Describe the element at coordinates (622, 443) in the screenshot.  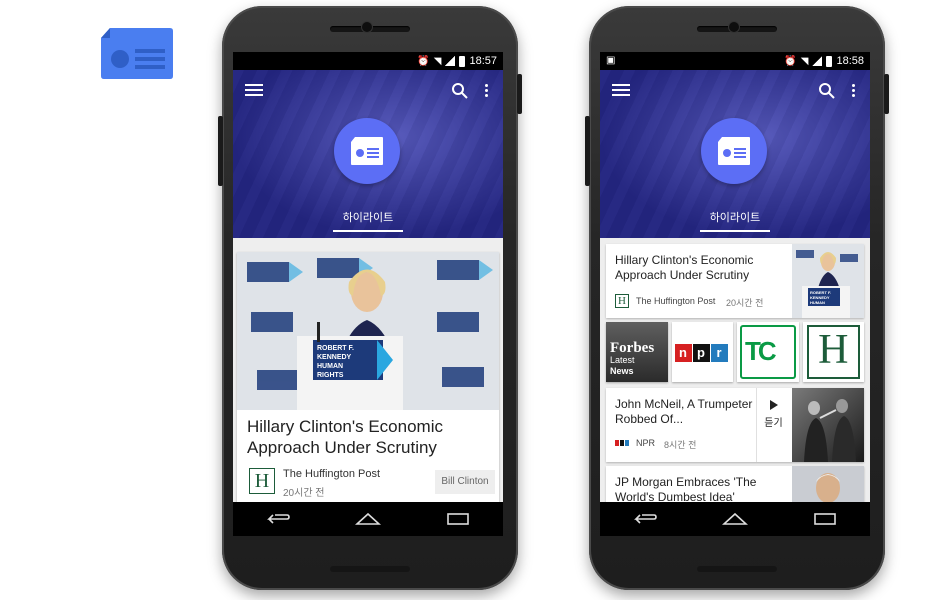
I see `npr-small-logo-icon` at that location.